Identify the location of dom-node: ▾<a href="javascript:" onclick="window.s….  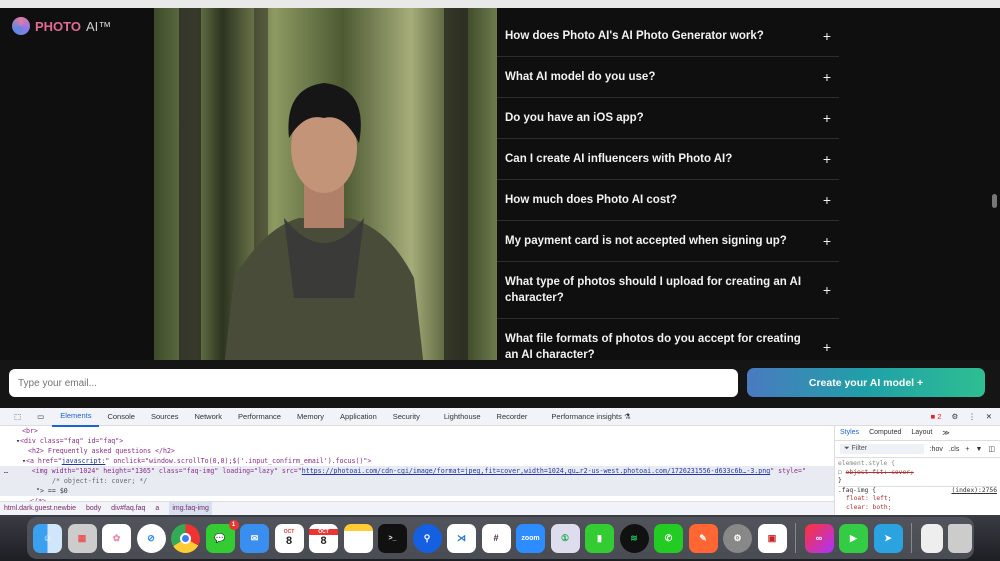
(417, 461).